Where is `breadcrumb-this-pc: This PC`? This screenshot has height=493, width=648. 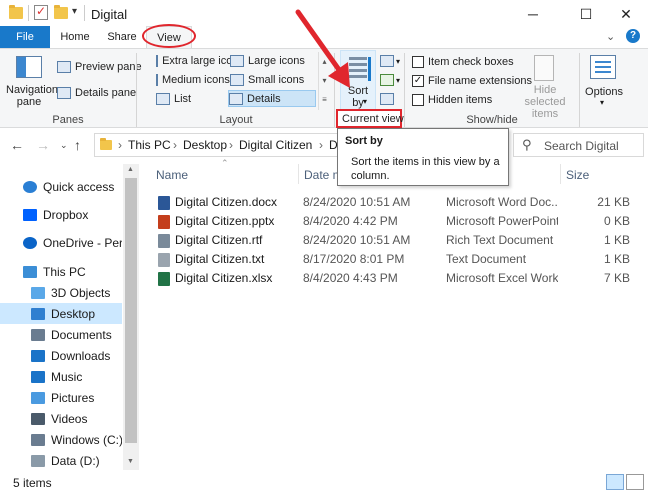 breadcrumb-this-pc: This PC is located at coordinates (149, 145).